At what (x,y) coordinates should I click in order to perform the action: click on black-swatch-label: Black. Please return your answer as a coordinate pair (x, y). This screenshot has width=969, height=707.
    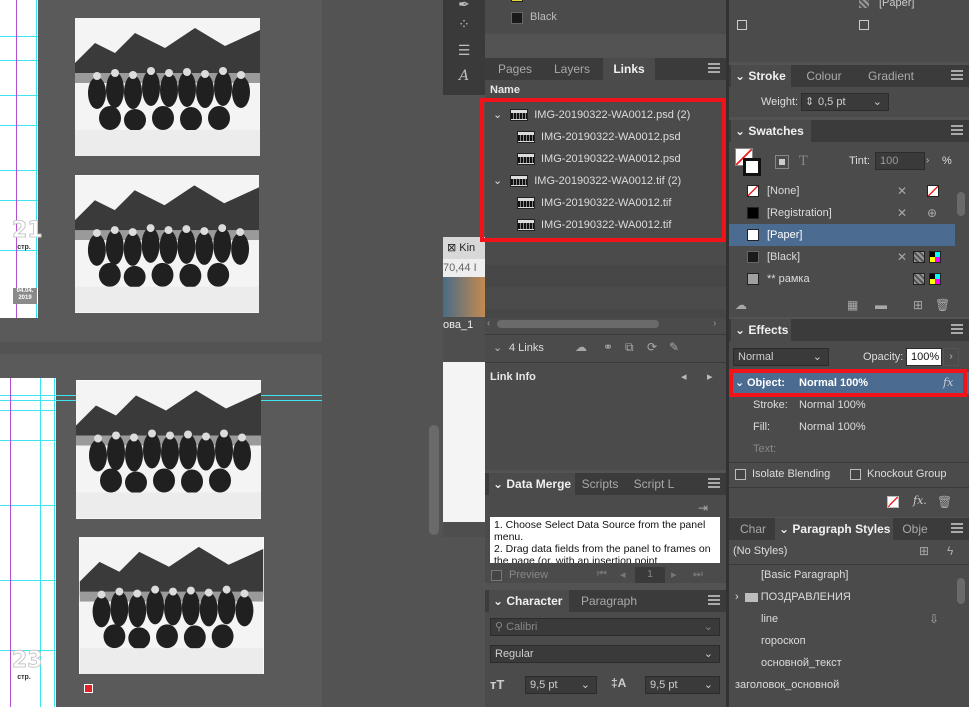
    Looking at the image, I should click on (543, 17).